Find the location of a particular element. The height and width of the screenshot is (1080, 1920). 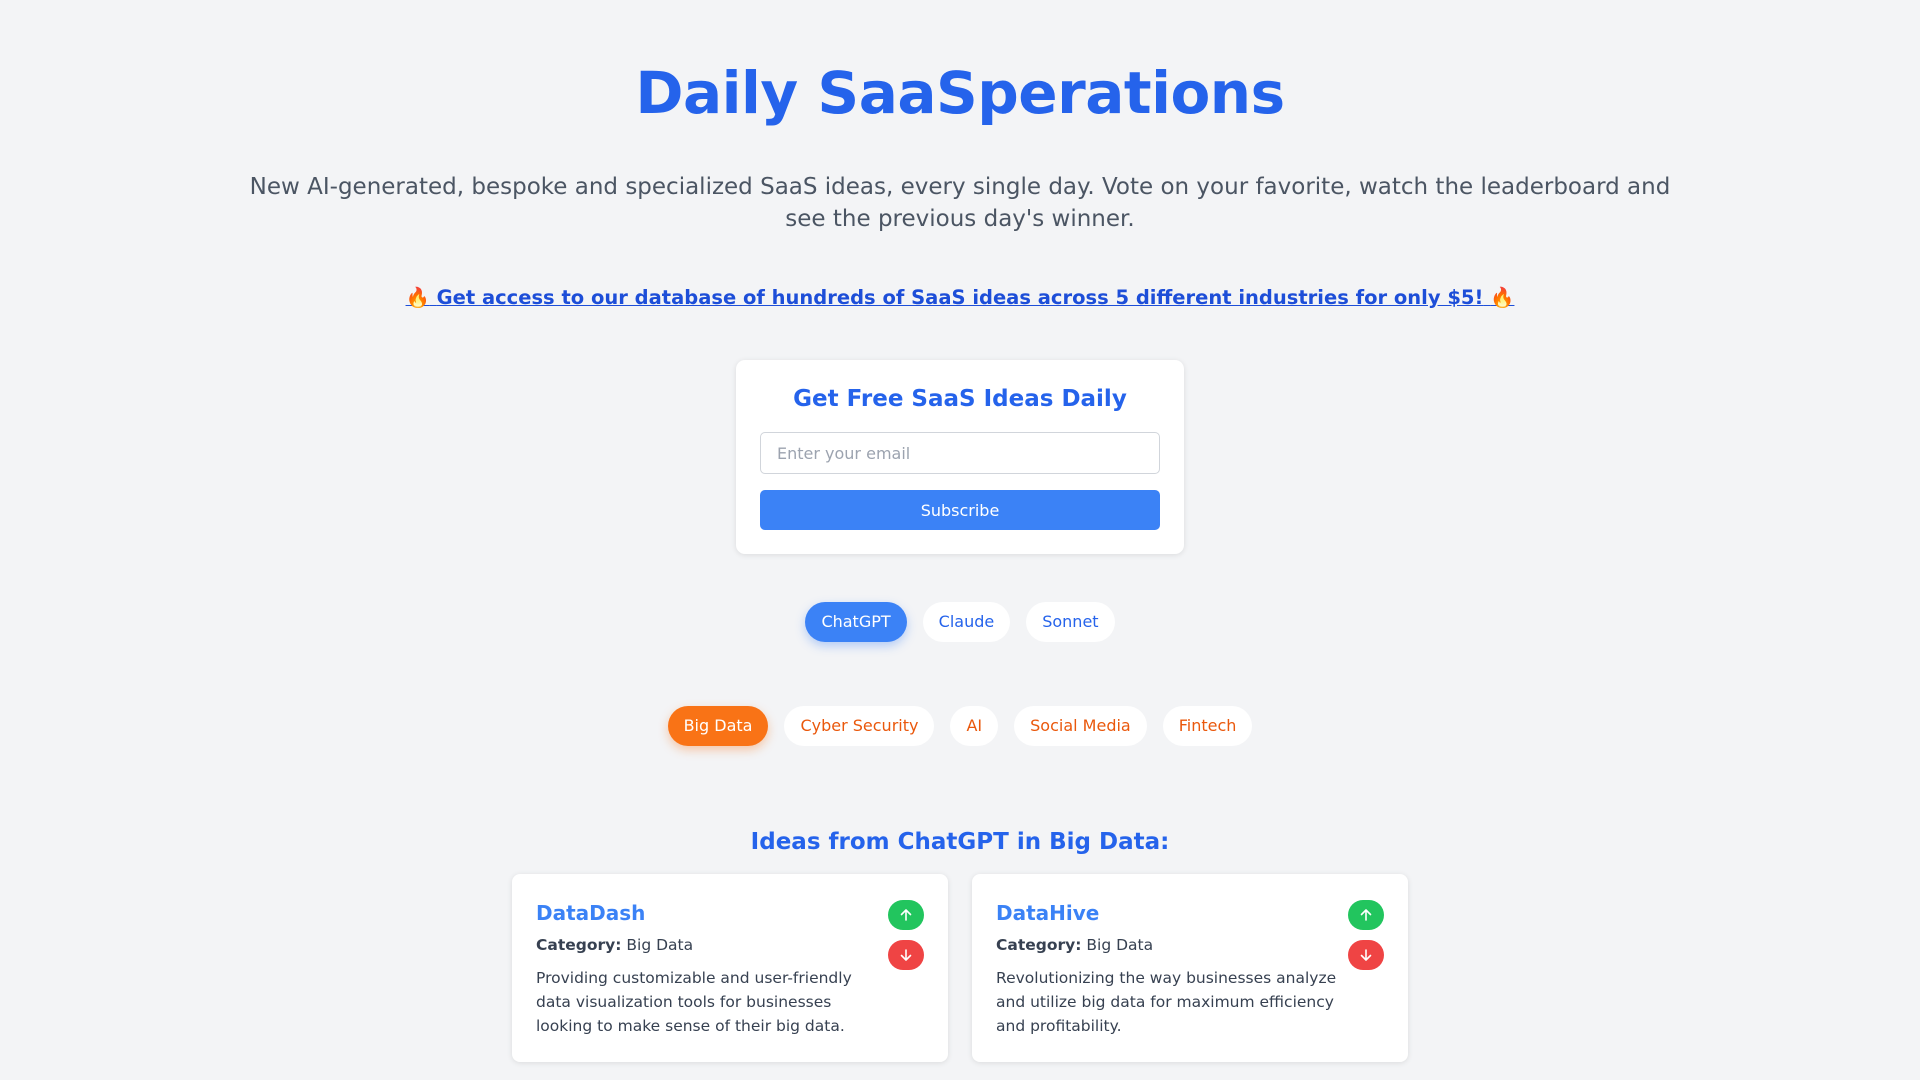

category-tab-cyber-security: Cyber Security is located at coordinates (859, 726).